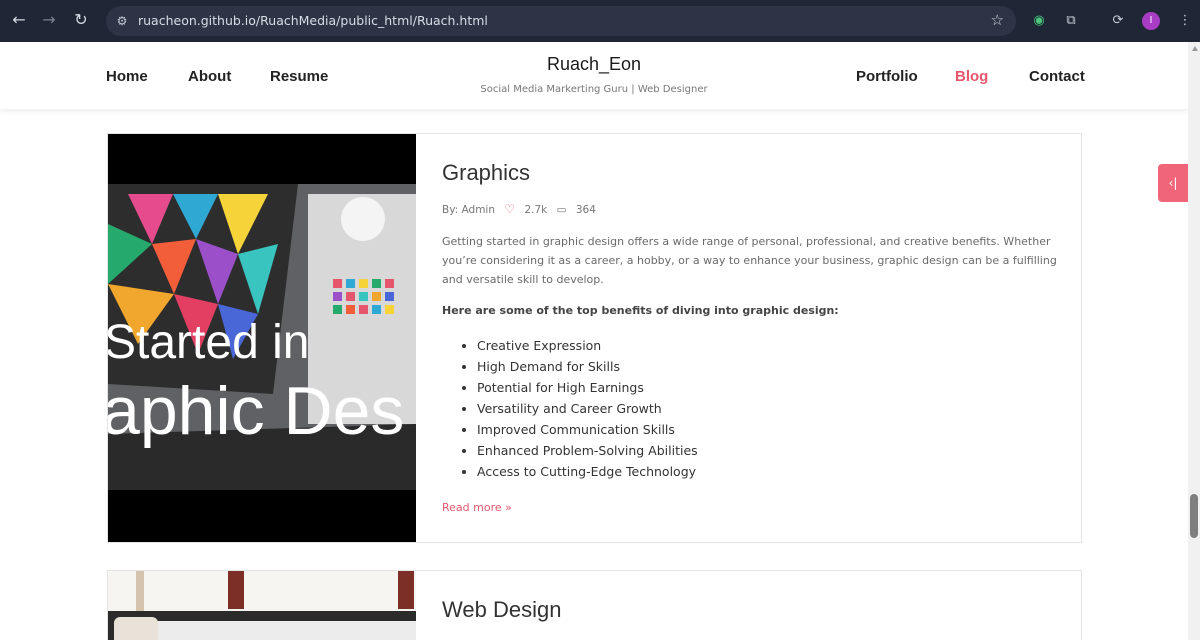  I want to click on scrollbar, so click(1194, 341).